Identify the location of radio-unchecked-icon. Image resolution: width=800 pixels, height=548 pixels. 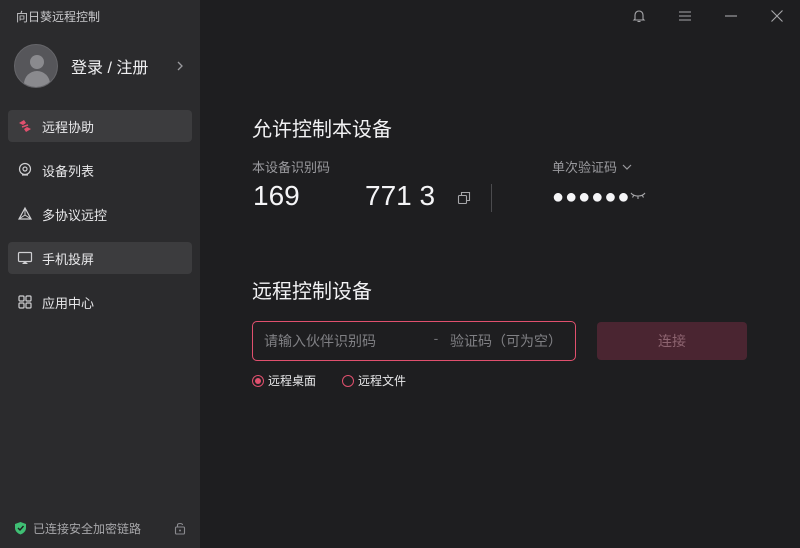
(348, 380).